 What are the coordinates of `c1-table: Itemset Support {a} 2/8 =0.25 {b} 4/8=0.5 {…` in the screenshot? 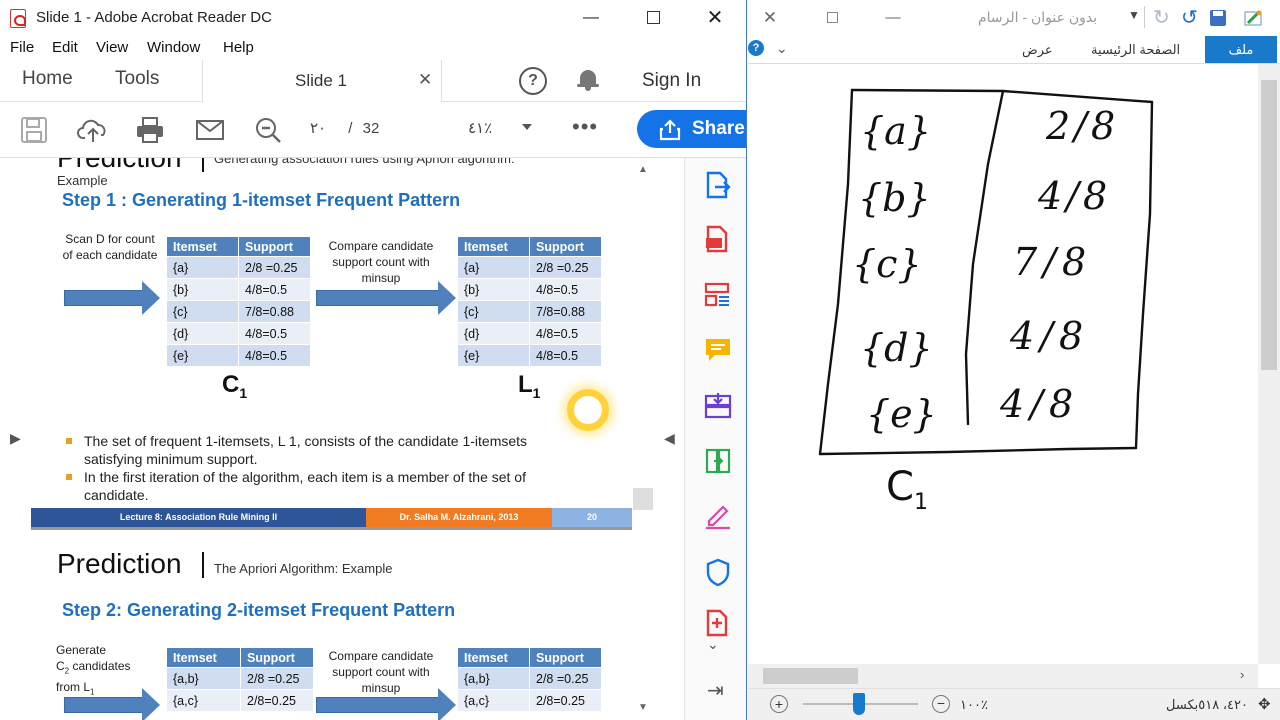 It's located at (238, 301).